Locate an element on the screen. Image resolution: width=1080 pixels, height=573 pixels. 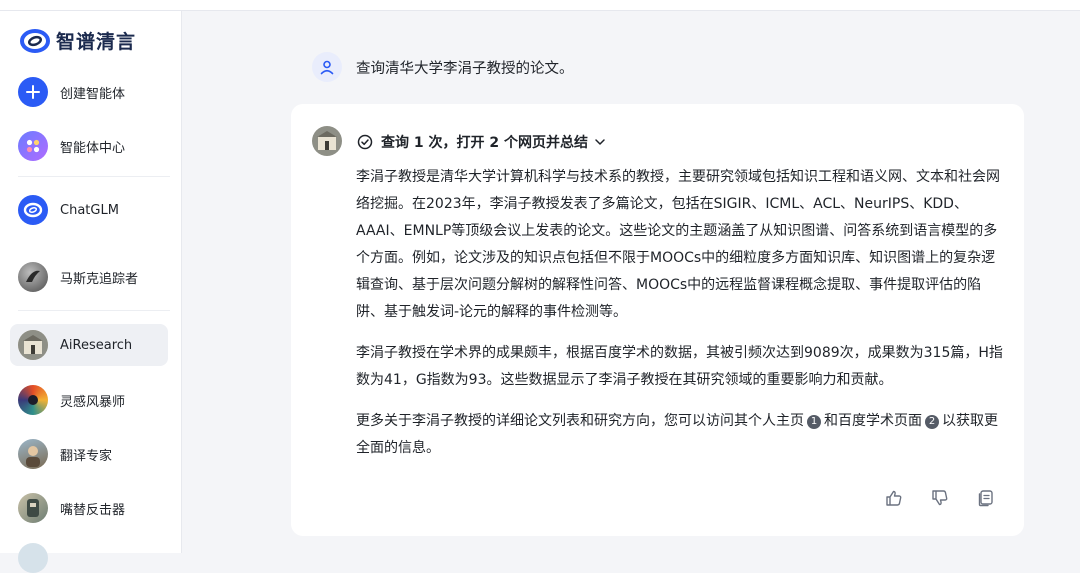
sidebar-item-label: 翻译专家 is located at coordinates (86, 456).